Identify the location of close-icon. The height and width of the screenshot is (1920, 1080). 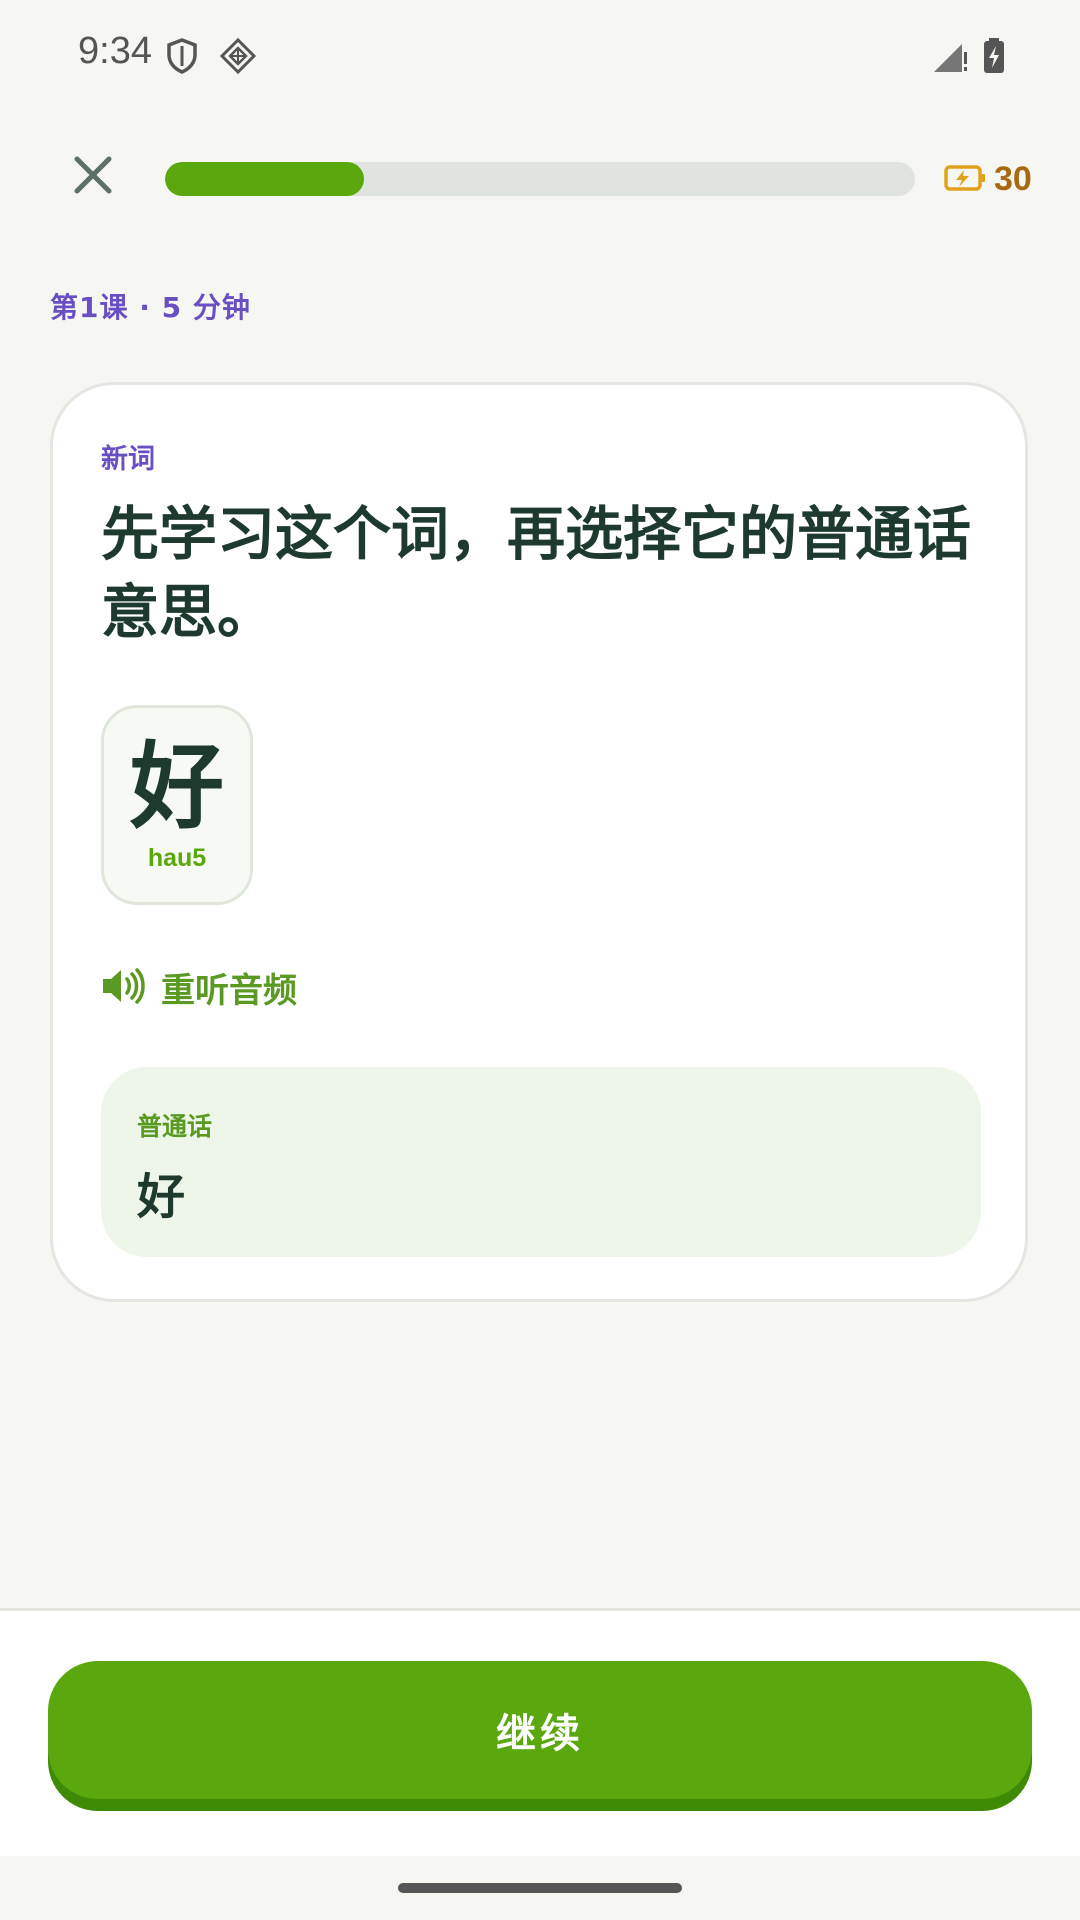
(93, 177).